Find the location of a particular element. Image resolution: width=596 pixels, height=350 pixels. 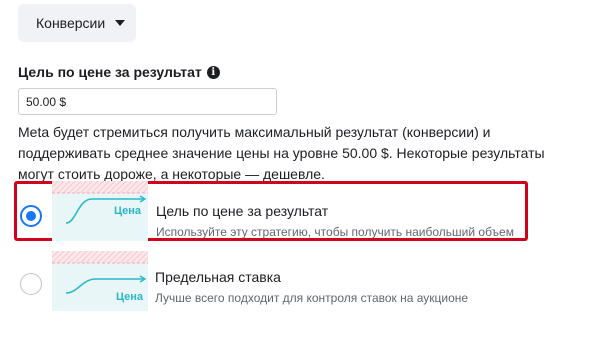

dropdown-label: Конверсии is located at coordinates (71, 23).